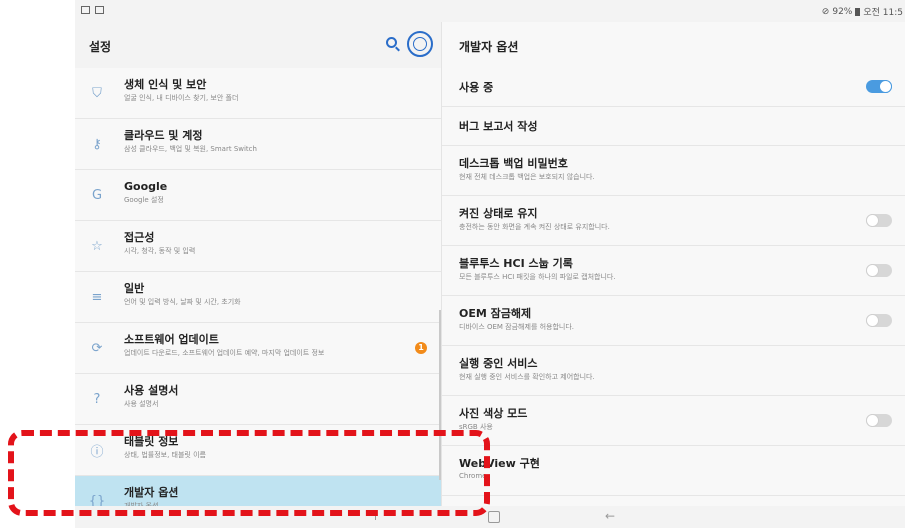 The height and width of the screenshot is (528, 905). Describe the element at coordinates (476, 427) in the screenshot. I see `option-subtitle: sRGB 사용` at that location.